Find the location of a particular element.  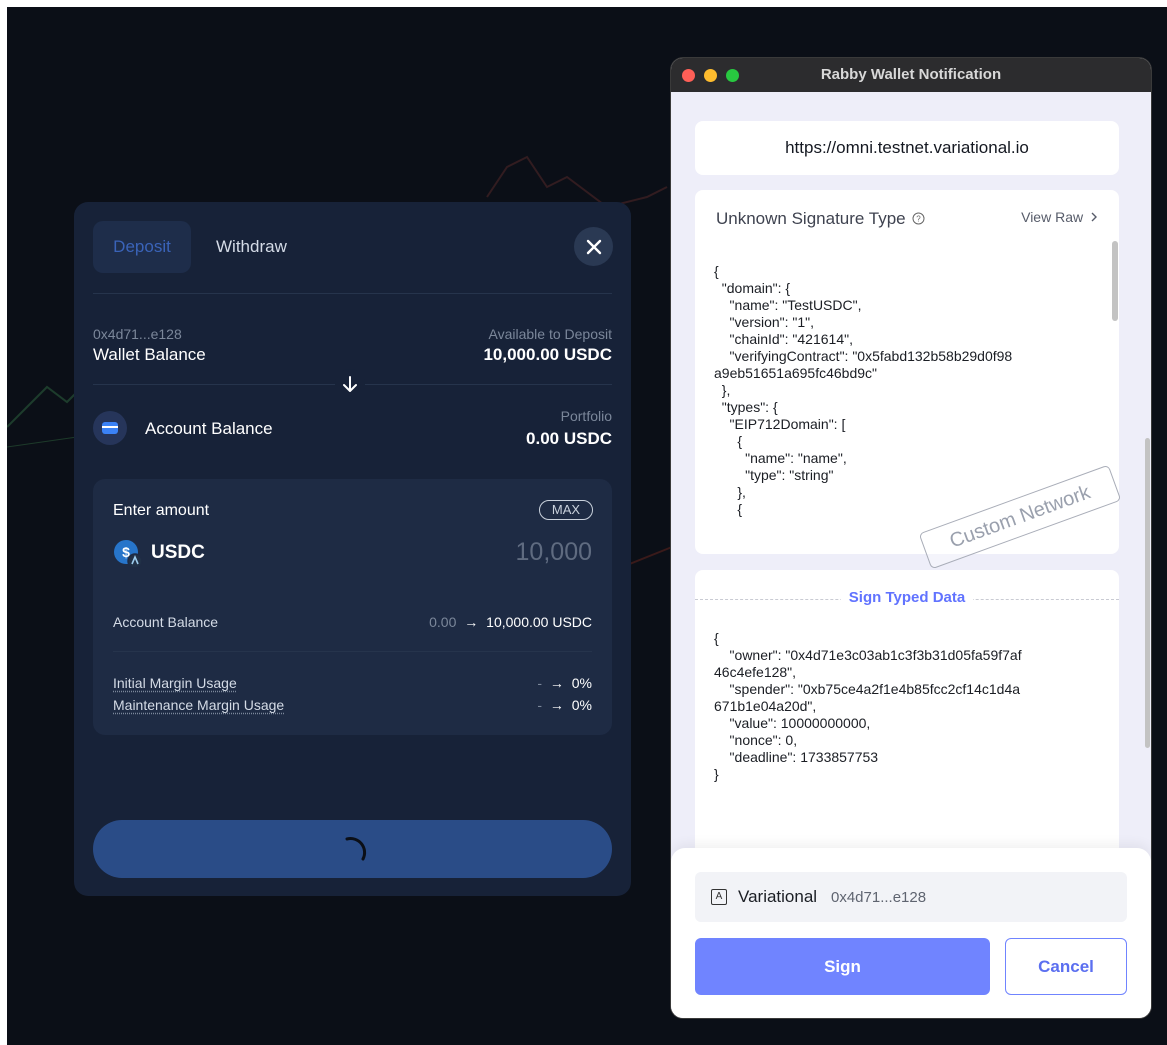

summary-account-balance-label: Account Balance is located at coordinates (166, 622).